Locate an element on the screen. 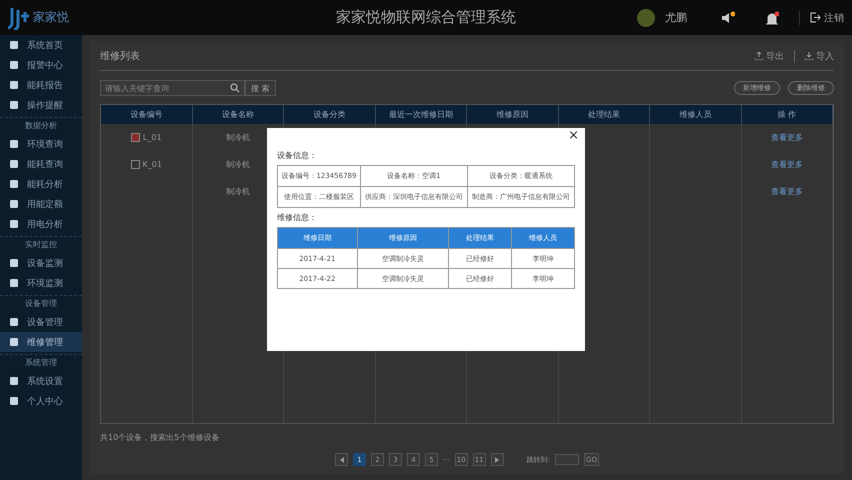  logout-link: 注销 is located at coordinates (821, 17).